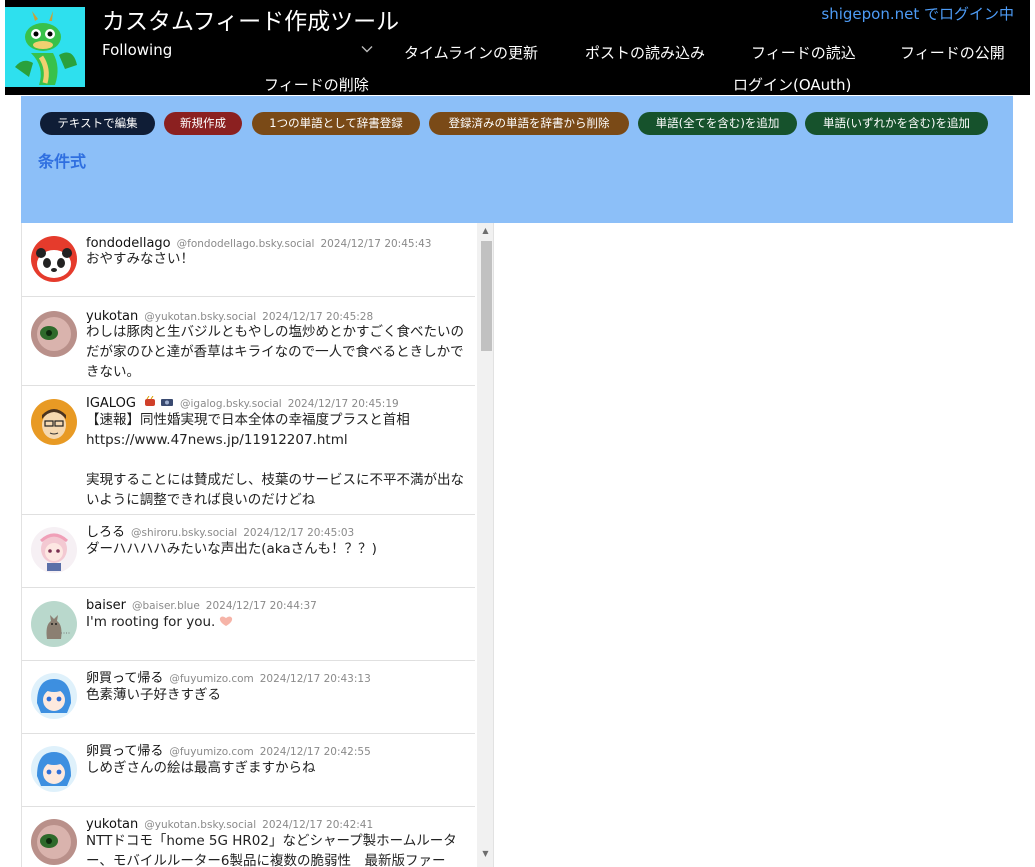 The image size is (1035, 867). I want to click on feed-select-value: Following, so click(137, 50).